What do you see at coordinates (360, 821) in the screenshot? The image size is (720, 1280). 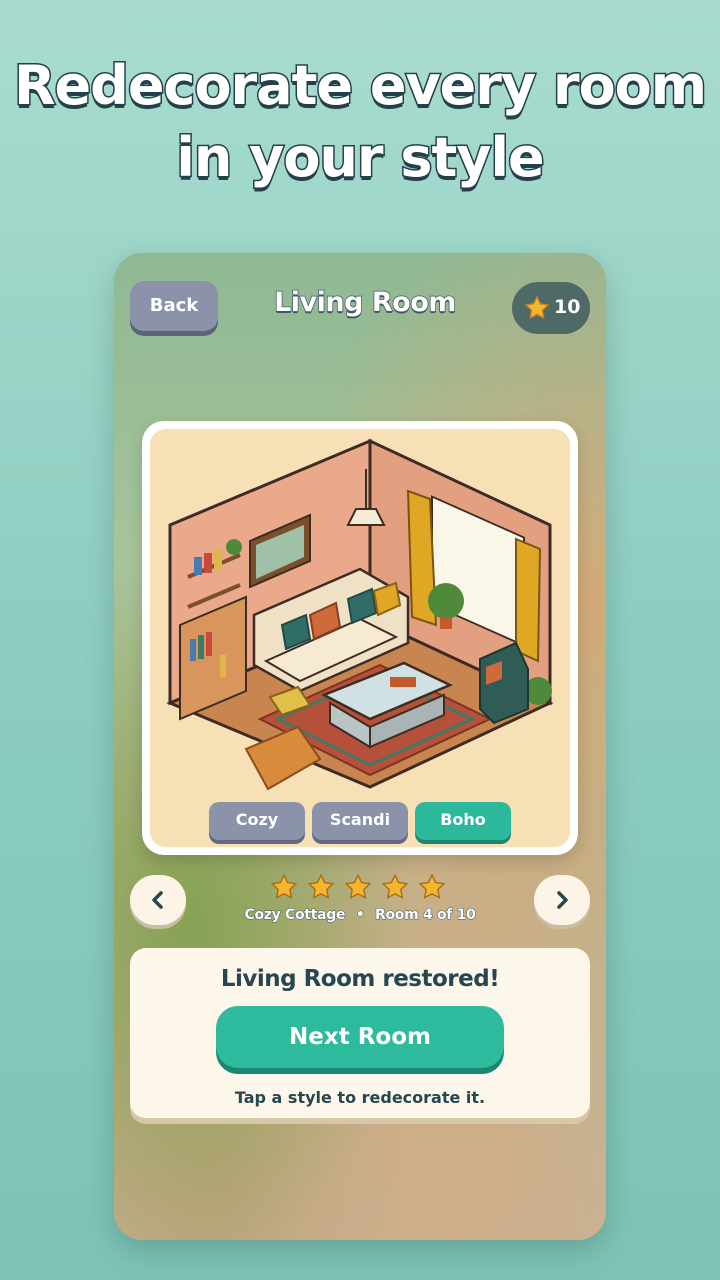 I see `style-button-scandi: Scandi` at bounding box center [360, 821].